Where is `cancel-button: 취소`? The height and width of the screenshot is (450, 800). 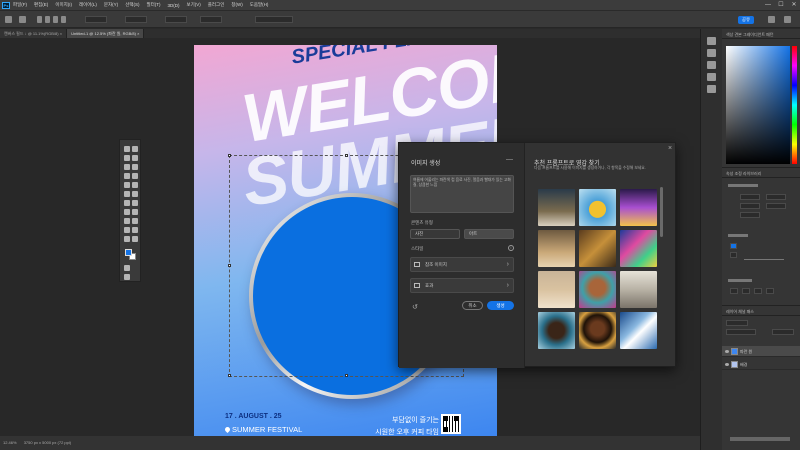 cancel-button: 취소 is located at coordinates (472, 305).